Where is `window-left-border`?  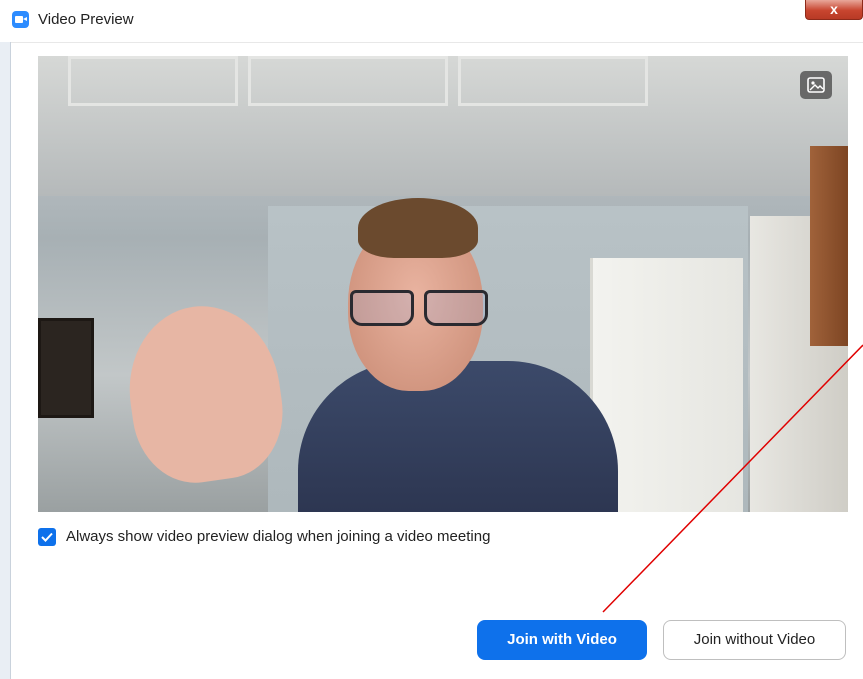 window-left-border is located at coordinates (5, 360).